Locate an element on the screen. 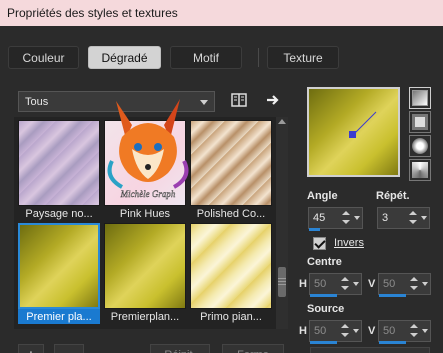 This screenshot has width=443, height=353. link-control is located at coordinates (370, 350).